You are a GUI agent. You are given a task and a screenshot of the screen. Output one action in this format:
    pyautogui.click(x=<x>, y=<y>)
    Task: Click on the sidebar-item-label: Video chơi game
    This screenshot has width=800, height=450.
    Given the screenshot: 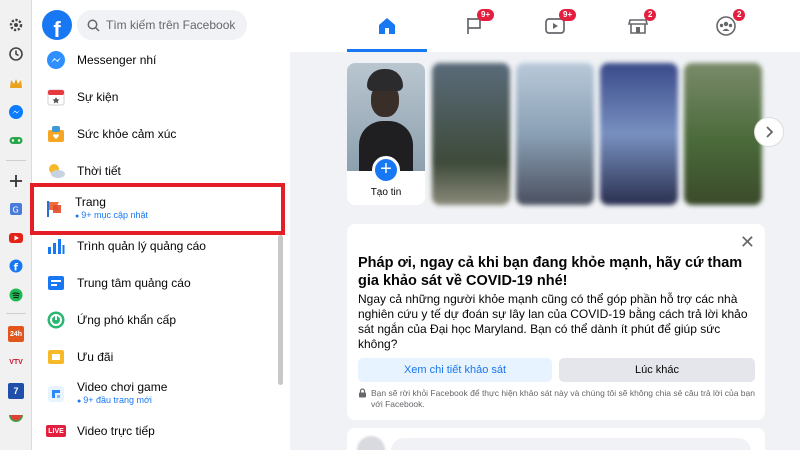 What is the action you would take?
    pyautogui.click(x=122, y=387)
    